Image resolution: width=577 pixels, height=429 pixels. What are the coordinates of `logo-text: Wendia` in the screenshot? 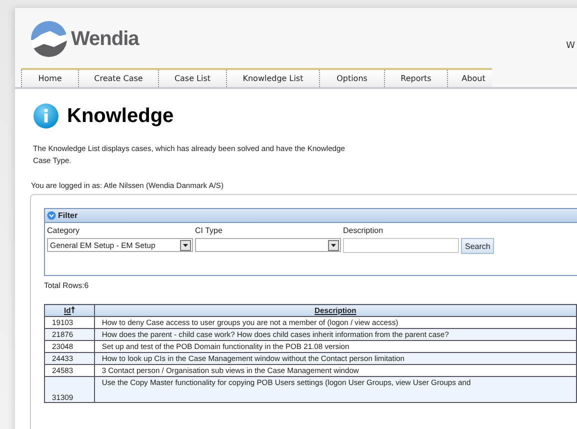 It's located at (105, 39).